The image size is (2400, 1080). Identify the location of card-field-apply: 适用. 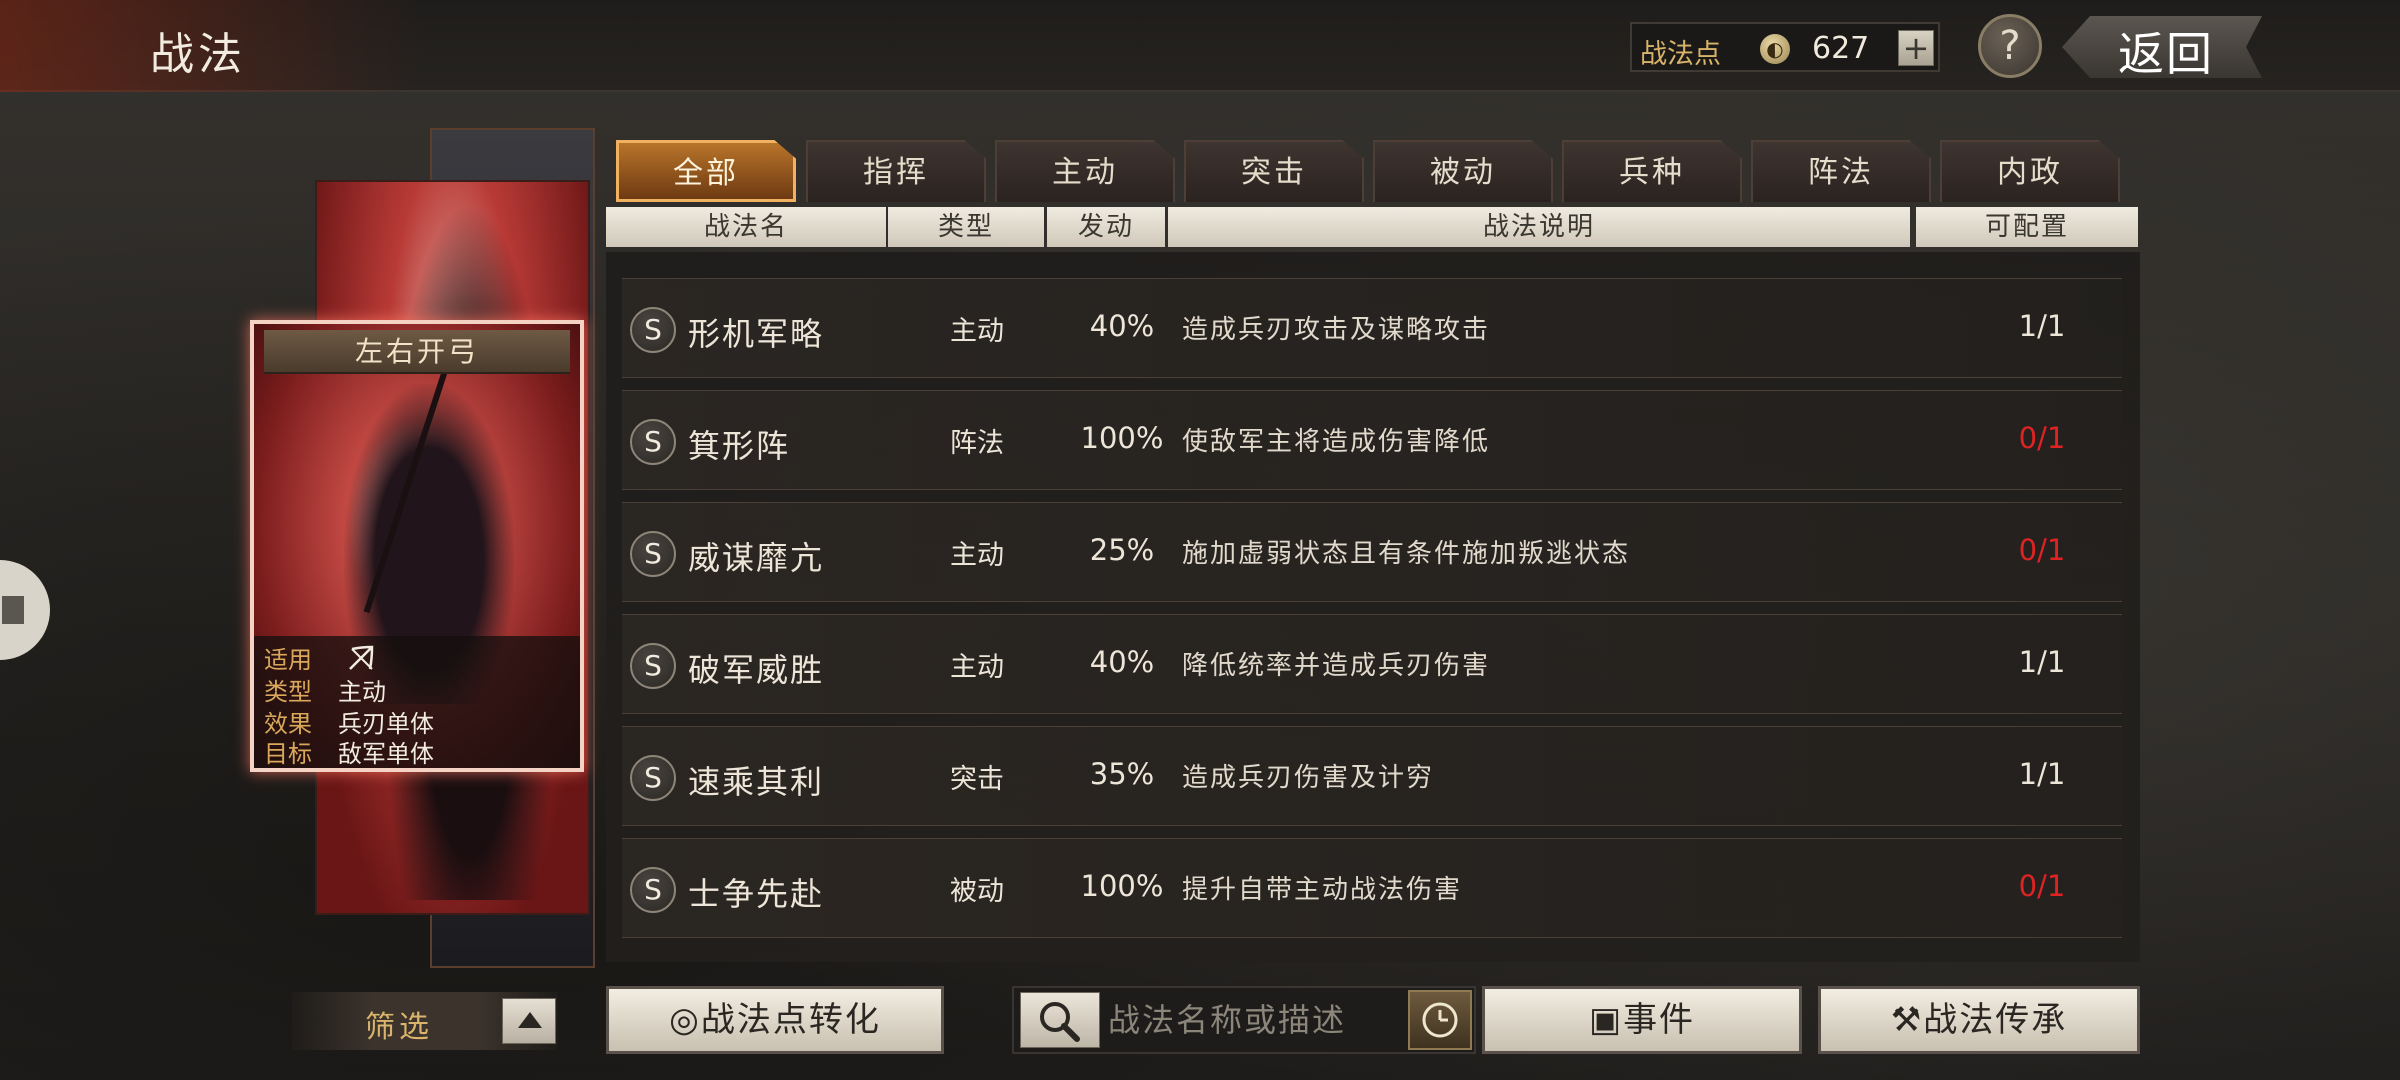
(321, 657).